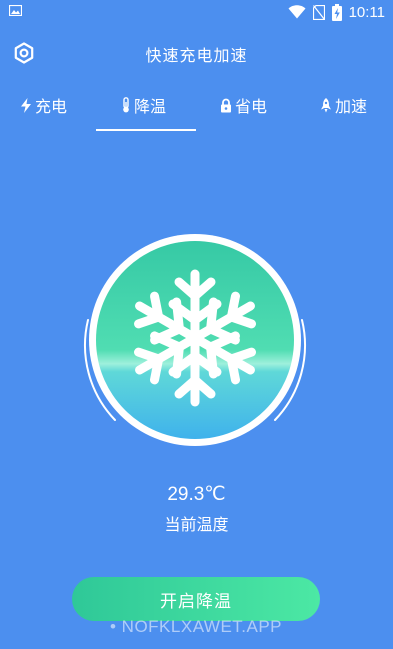 Image resolution: width=393 pixels, height=649 pixels. Describe the element at coordinates (196, 12) in the screenshot. I see `status-bar: 10:11` at that location.